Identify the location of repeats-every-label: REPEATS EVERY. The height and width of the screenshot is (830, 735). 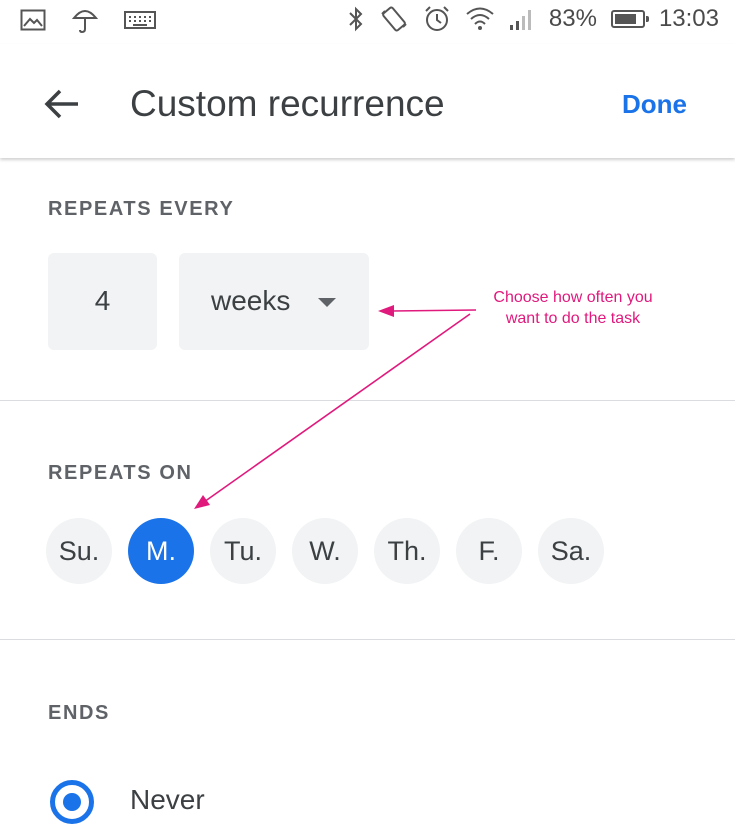
(141, 209).